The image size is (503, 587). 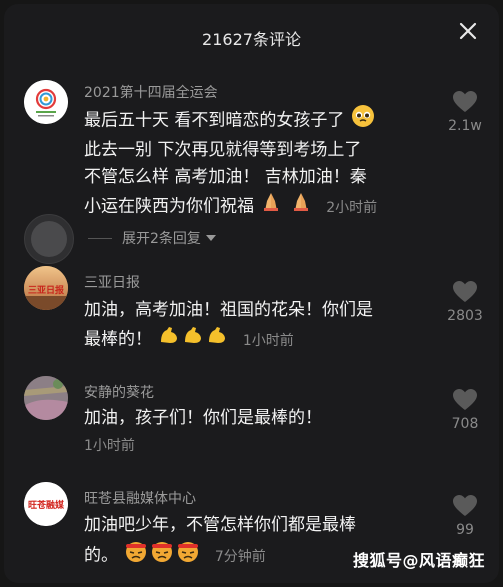 I want to click on like-button: 2.1w, so click(x=465, y=112).